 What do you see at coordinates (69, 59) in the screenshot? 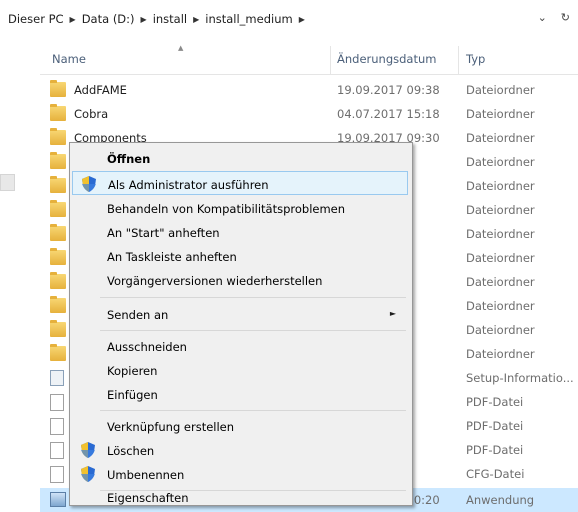
I see `column-name: Name` at bounding box center [69, 59].